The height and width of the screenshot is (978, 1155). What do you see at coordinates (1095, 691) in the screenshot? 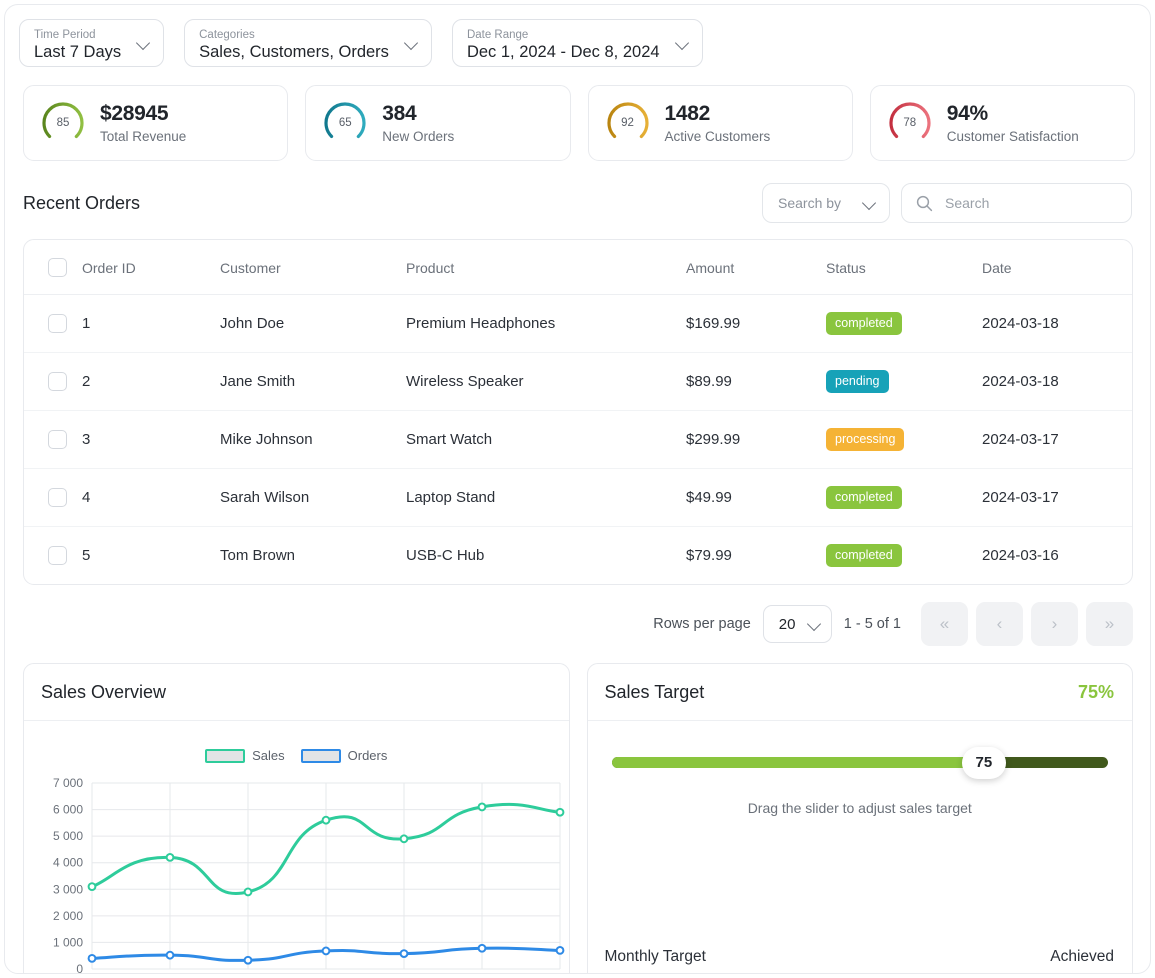
I see `sales-target-percent: 75%` at bounding box center [1095, 691].